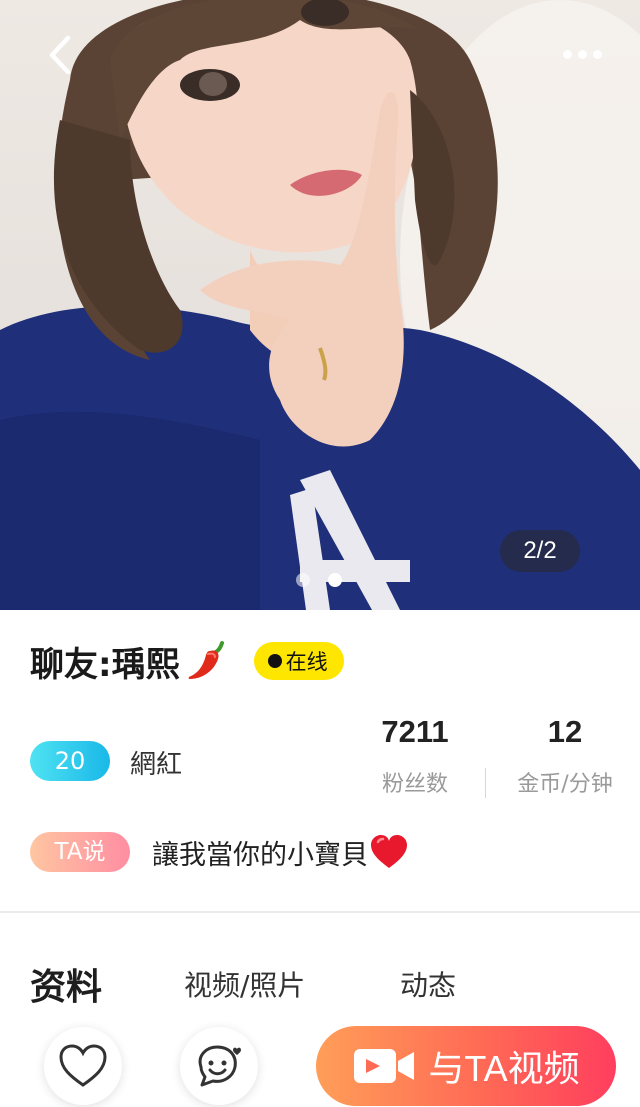 This screenshot has width=640, height=1107. I want to click on rate-stat: 12 金币/分钟, so click(565, 755).